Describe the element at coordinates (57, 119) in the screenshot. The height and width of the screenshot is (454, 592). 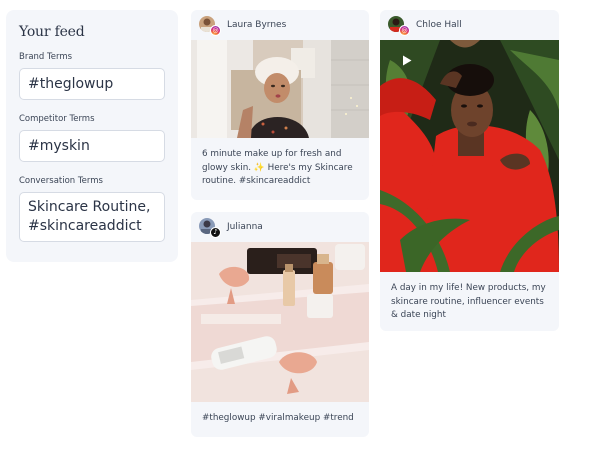
I see `competitor-terms-label: Competitor Terms` at that location.